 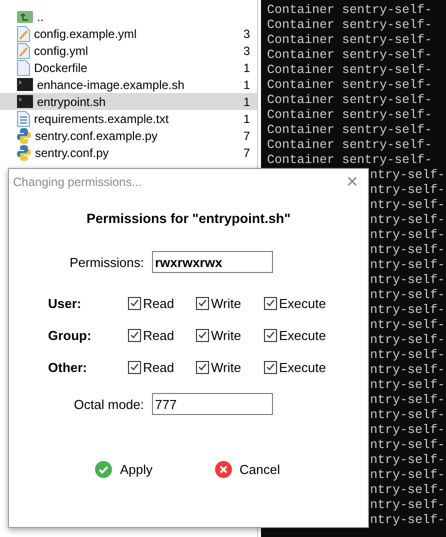 What do you see at coordinates (247, 469) in the screenshot?
I see `cancel-button: Cancel` at bounding box center [247, 469].